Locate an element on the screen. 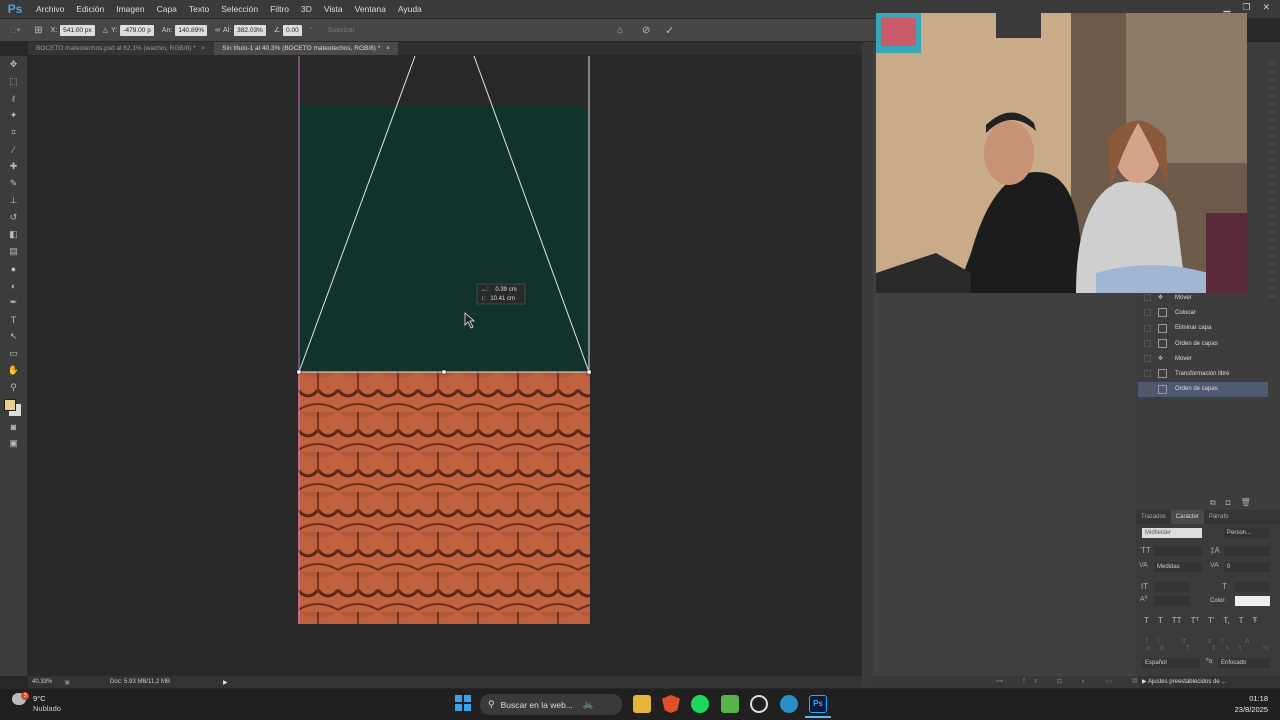  stamp-tool-icon: ⊥ is located at coordinates (13, 200).